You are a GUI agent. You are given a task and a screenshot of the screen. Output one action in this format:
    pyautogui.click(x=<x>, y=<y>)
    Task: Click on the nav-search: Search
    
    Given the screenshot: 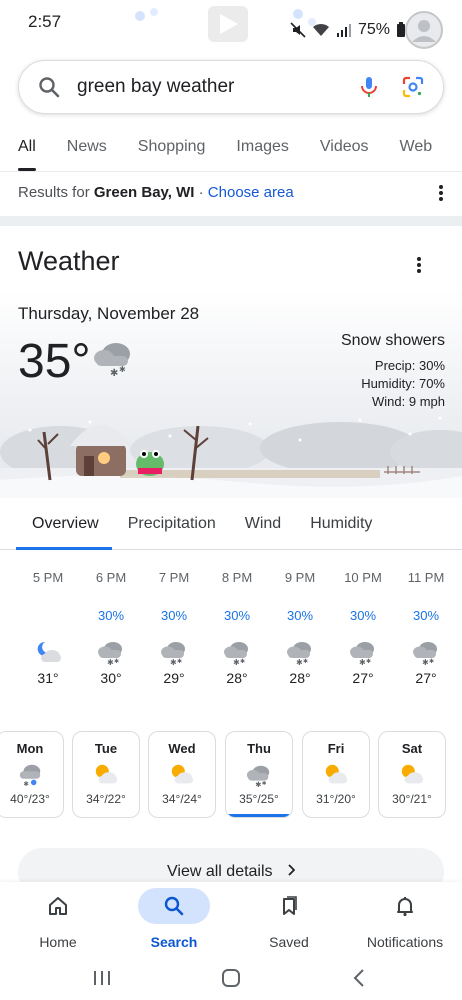 What is the action you would take?
    pyautogui.click(x=174, y=916)
    